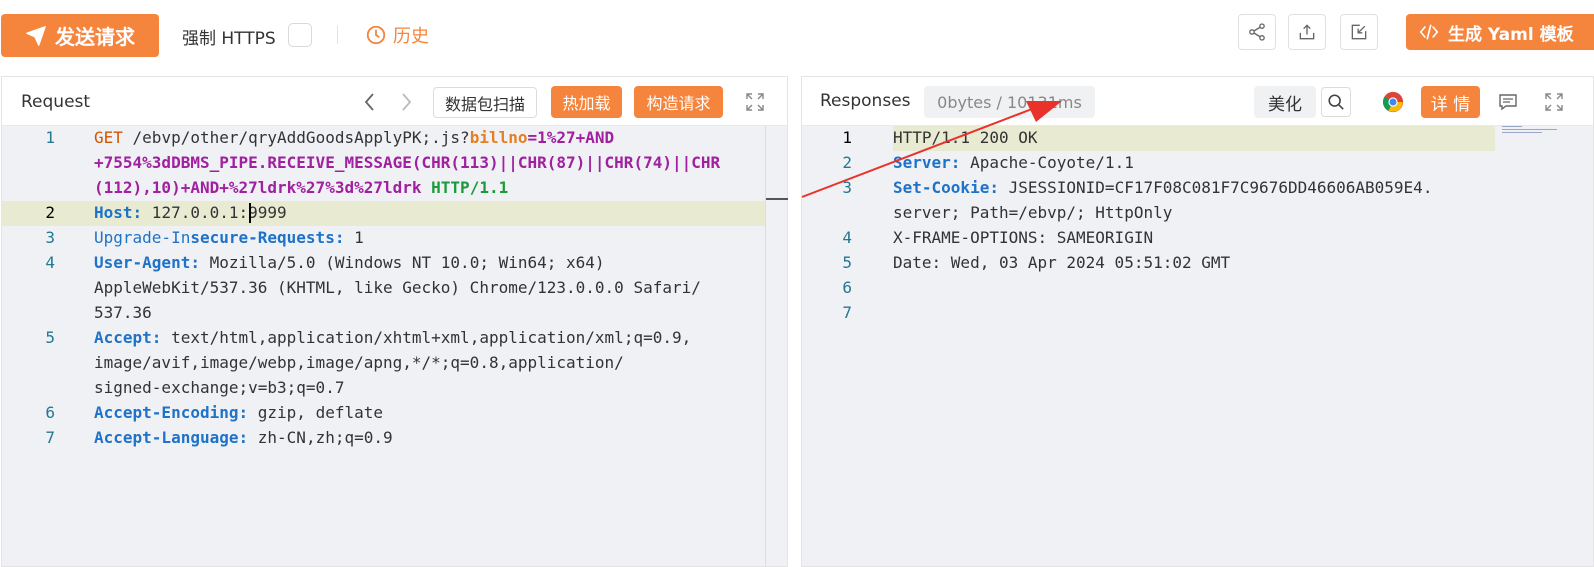 This screenshot has height=567, width=1594. I want to click on top-toolbar: 发送请求 强制 HTTPS 历史 生成 Yaml 模板, so click(797, 36).